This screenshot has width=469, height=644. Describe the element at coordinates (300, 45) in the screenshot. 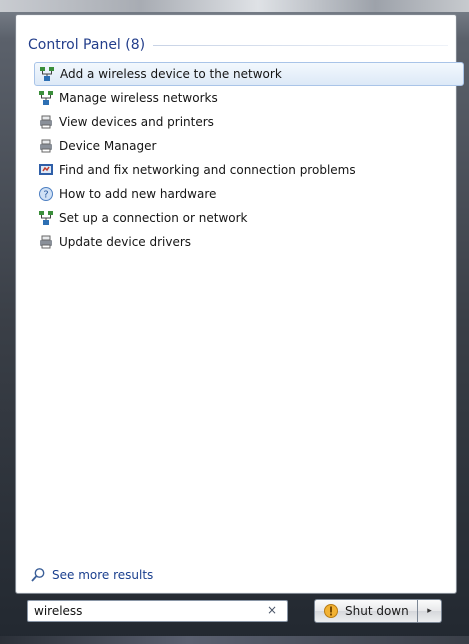

I see `section-divider` at that location.